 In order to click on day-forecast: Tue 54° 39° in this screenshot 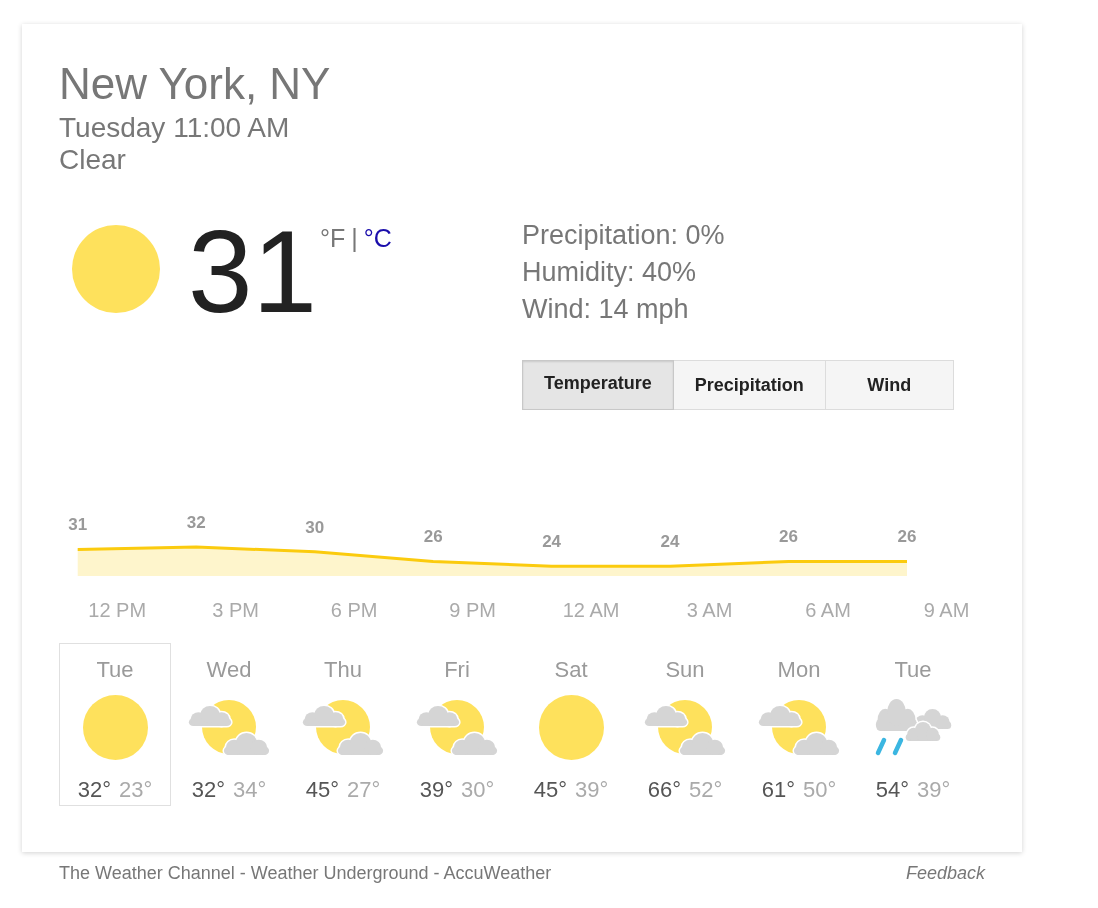, I will do `click(913, 724)`.